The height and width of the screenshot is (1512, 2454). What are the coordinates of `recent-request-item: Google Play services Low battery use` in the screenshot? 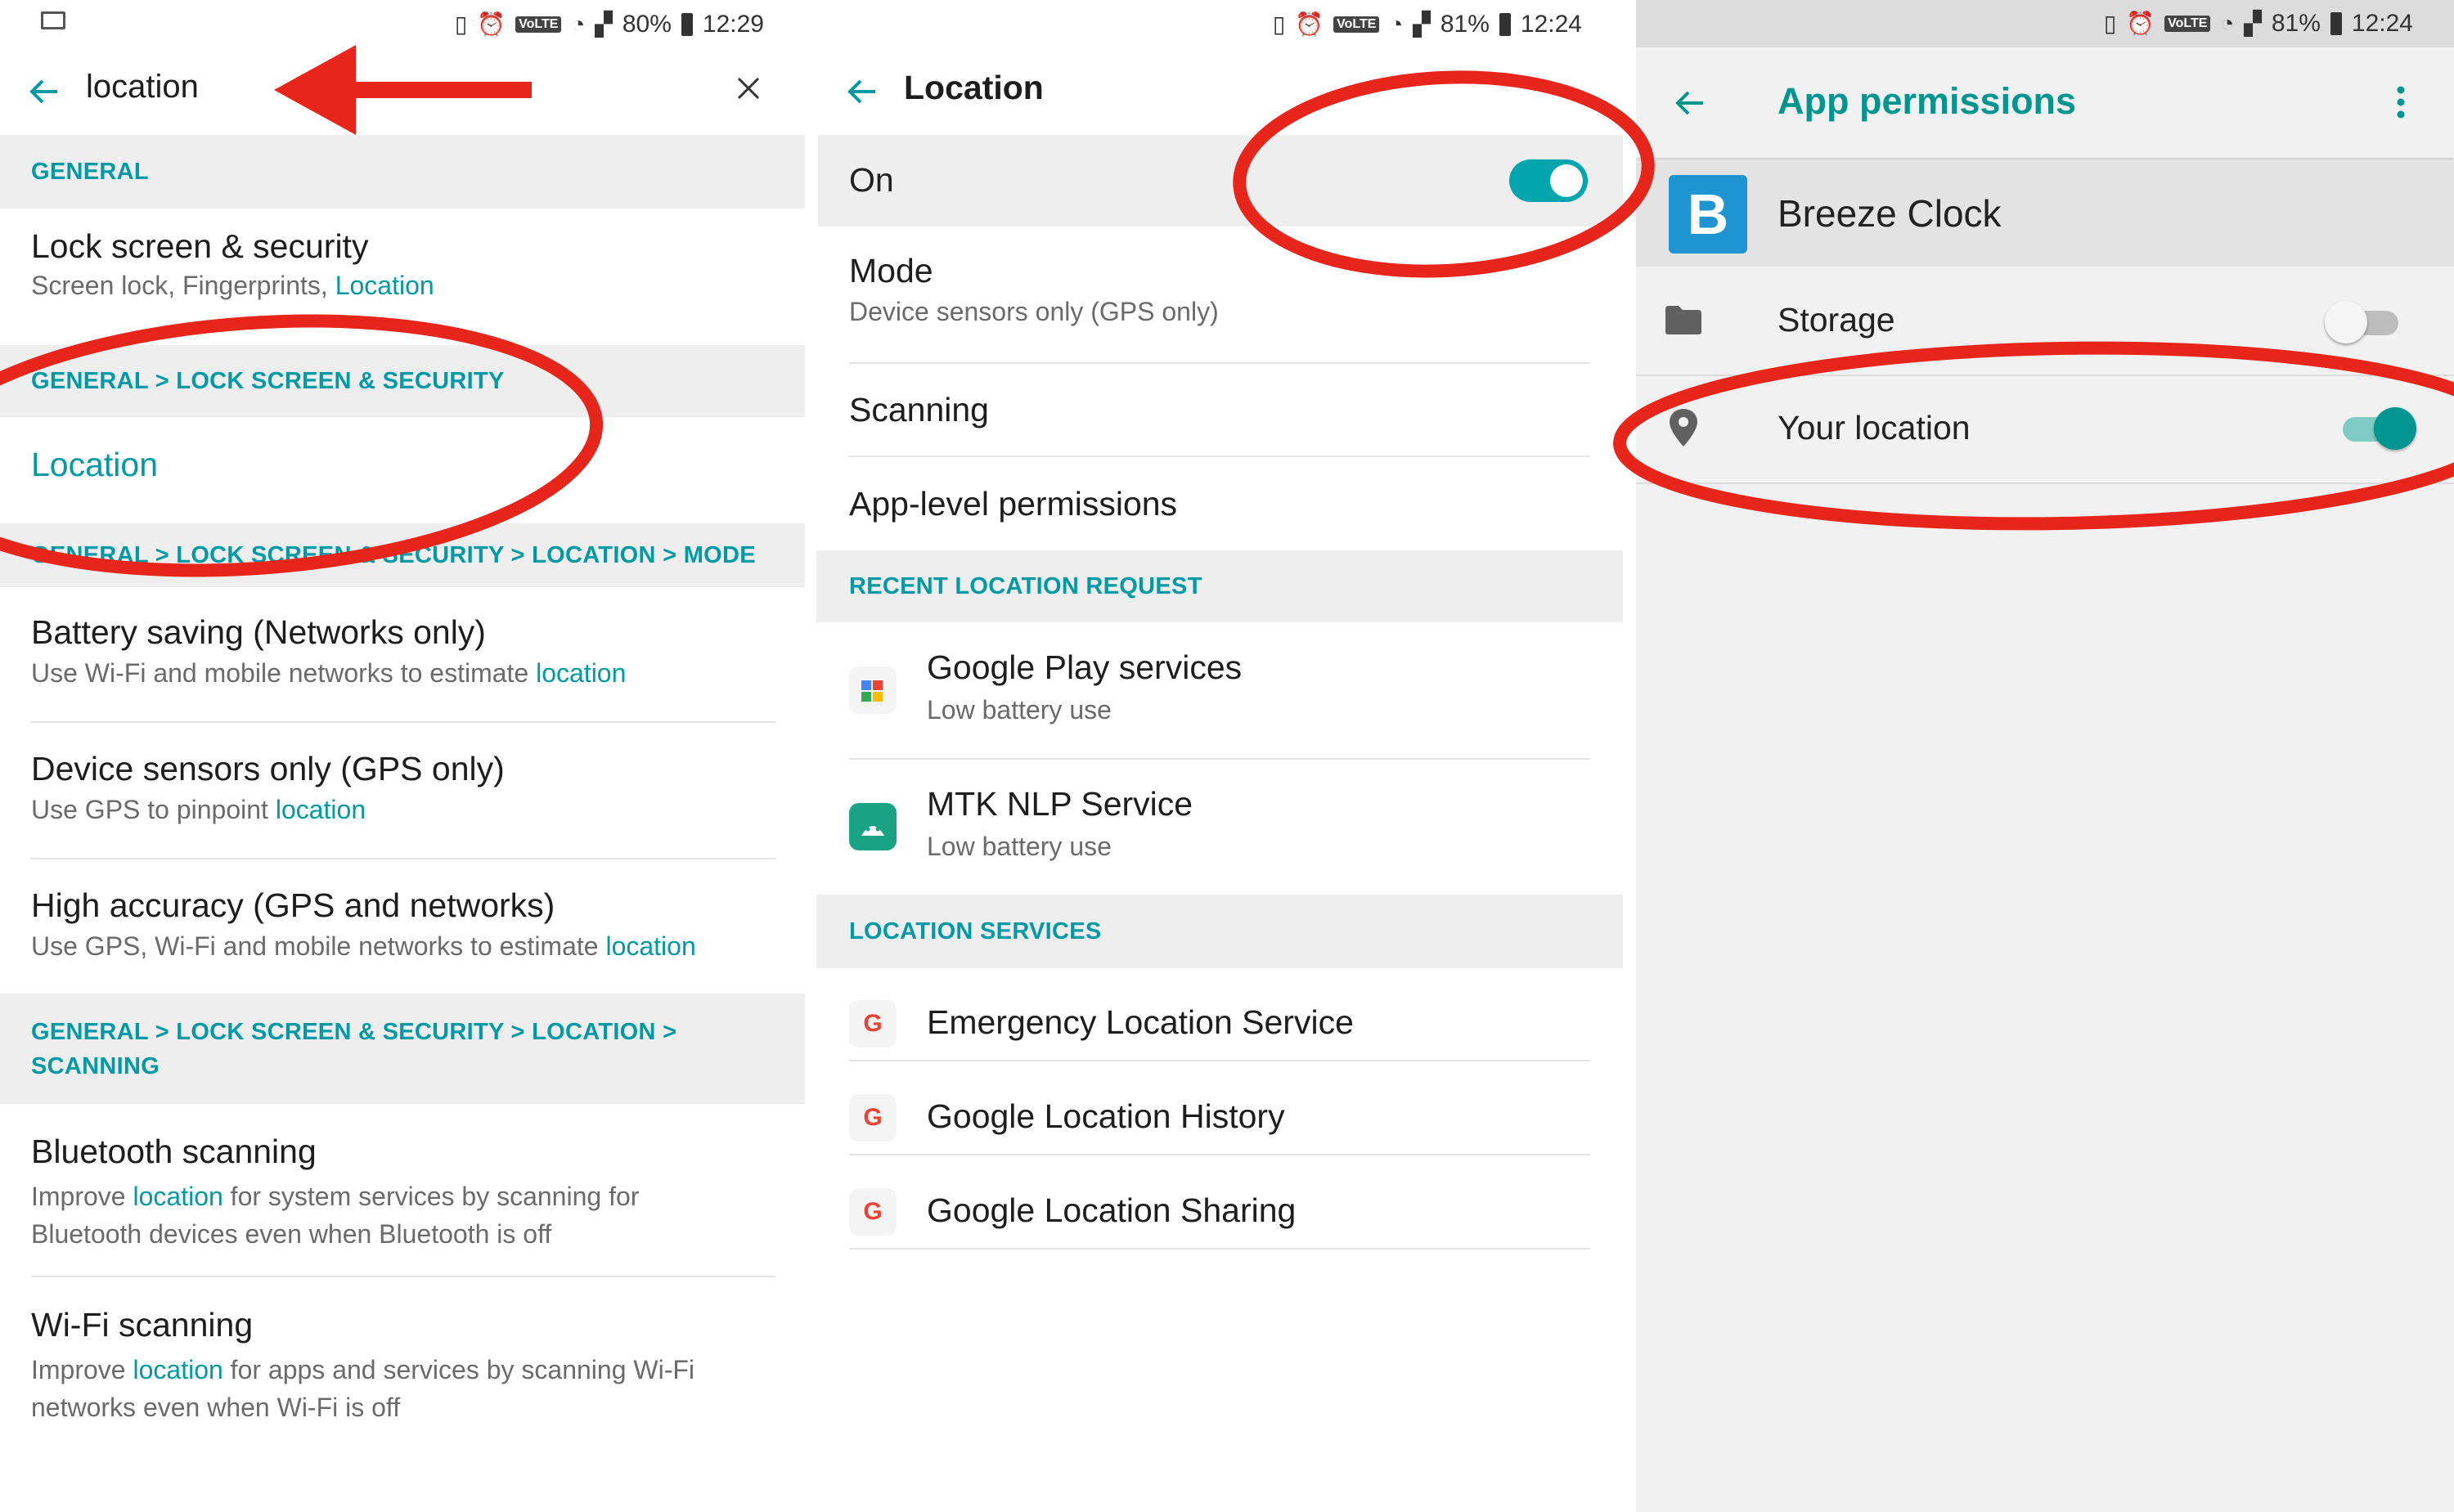 It's located at (1221, 697).